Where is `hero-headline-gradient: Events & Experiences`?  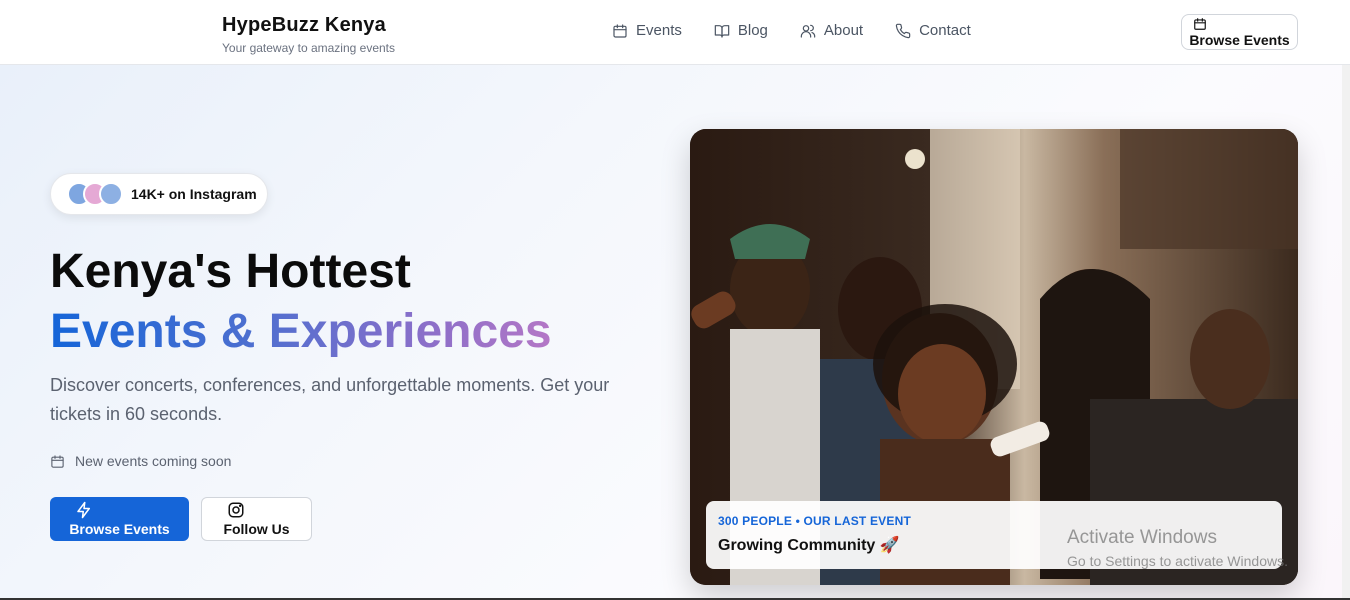
hero-headline-gradient: Events & Experiences is located at coordinates (301, 332).